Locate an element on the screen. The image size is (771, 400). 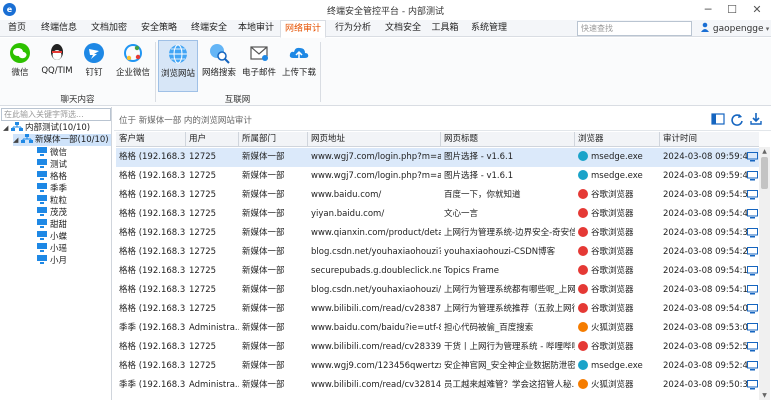
ribbon-browse-web-button: 浏览网站 is located at coordinates (178, 66).